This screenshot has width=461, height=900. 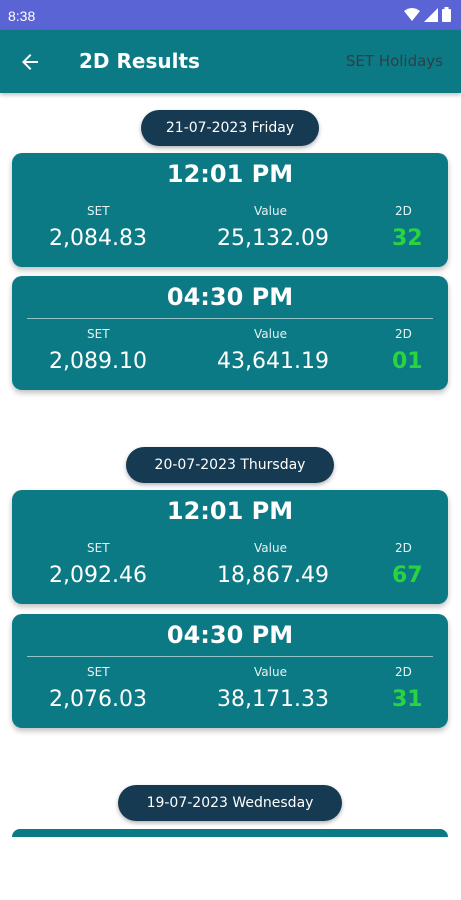 I want to click on two-d-value: 31, so click(x=407, y=699).